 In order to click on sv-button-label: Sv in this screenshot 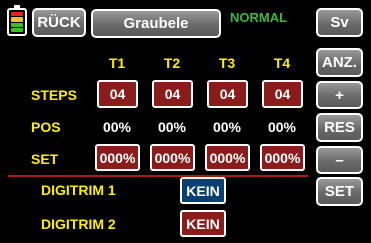, I will do `click(339, 22)`.